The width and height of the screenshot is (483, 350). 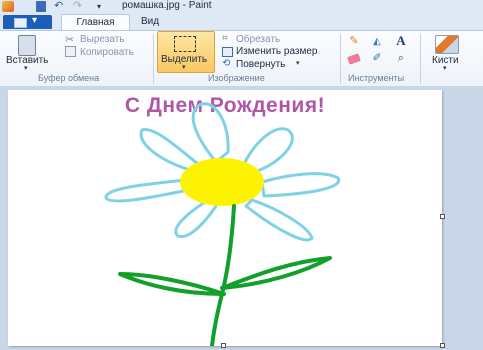 What do you see at coordinates (8, 6) in the screenshot?
I see `paint-app-icon` at bounding box center [8, 6].